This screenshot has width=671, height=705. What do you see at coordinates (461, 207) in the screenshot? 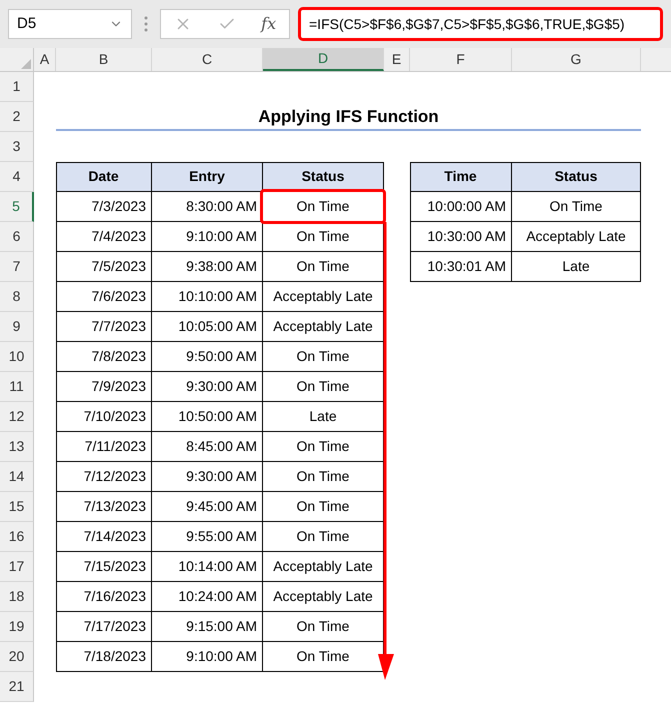
I see `table-cell: 10:00:00 AM` at bounding box center [461, 207].